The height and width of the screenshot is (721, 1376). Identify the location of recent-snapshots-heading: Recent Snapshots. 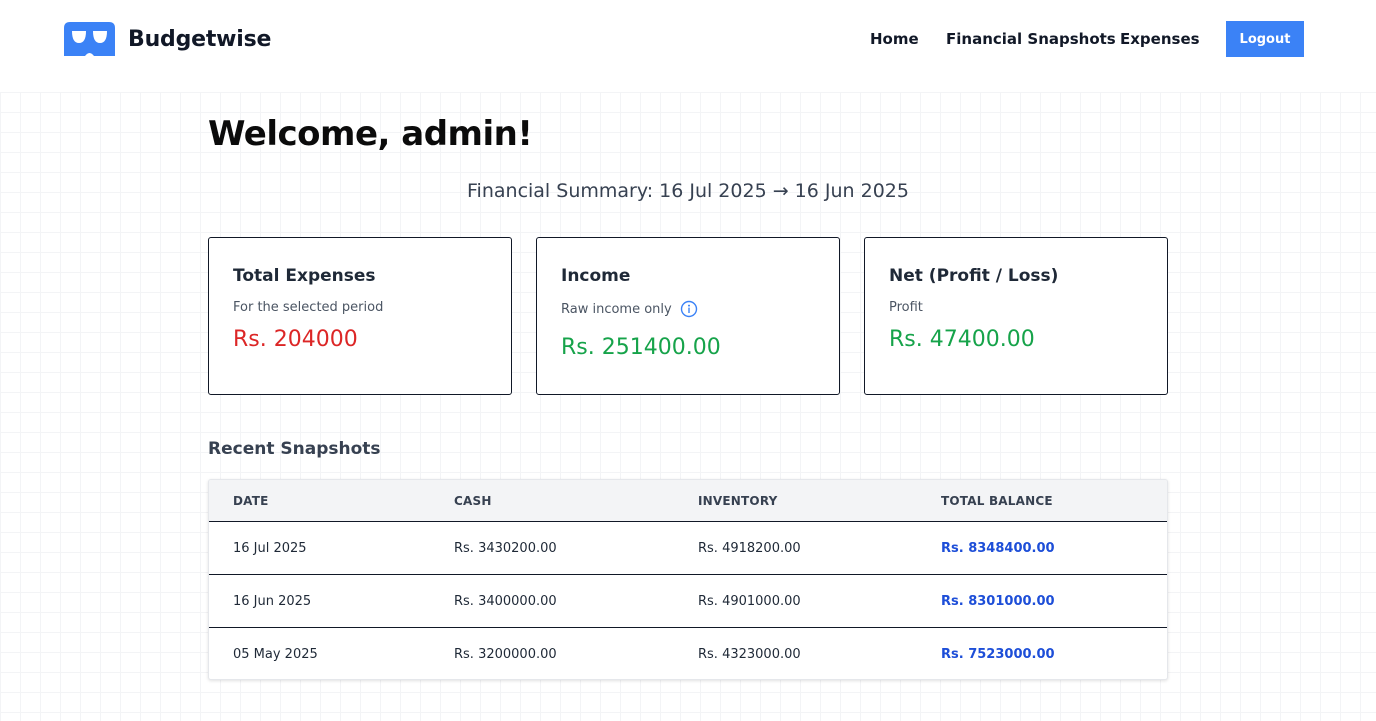
(294, 449).